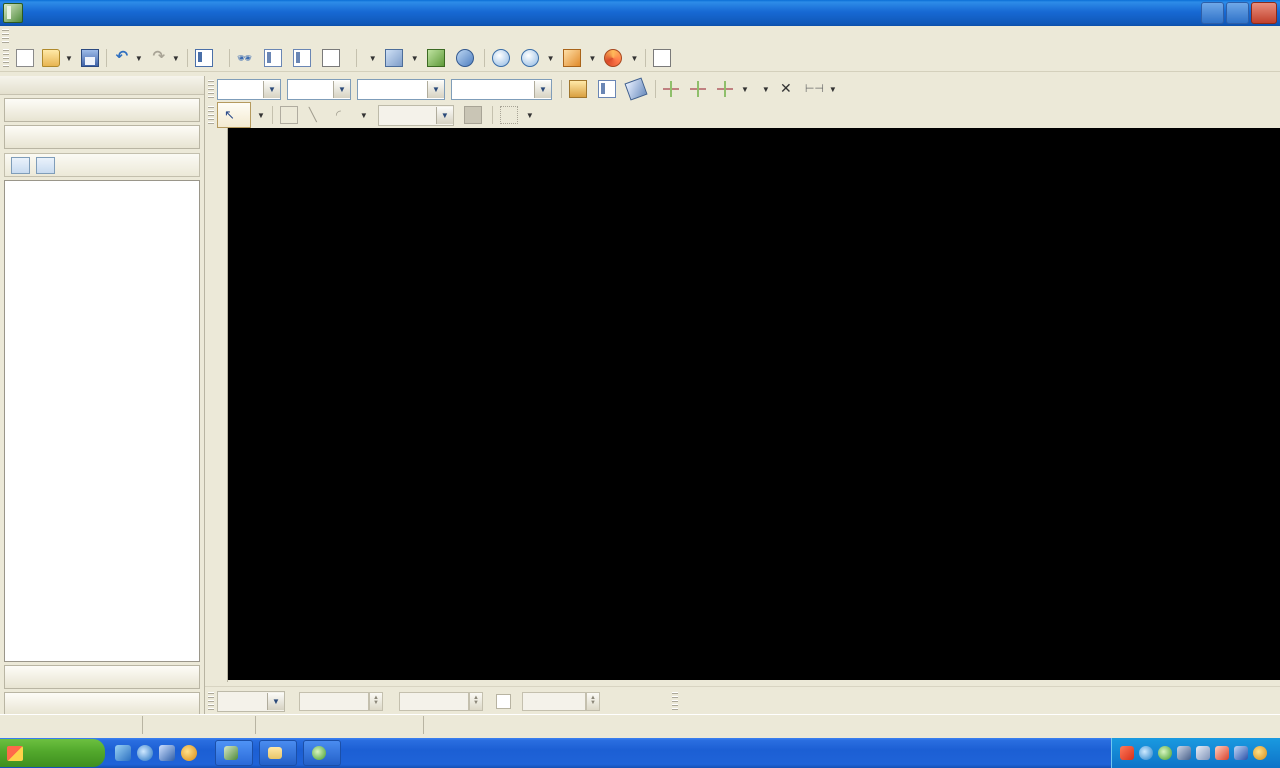  What do you see at coordinates (608, 89) in the screenshot?
I see `component-list-button` at bounding box center [608, 89].